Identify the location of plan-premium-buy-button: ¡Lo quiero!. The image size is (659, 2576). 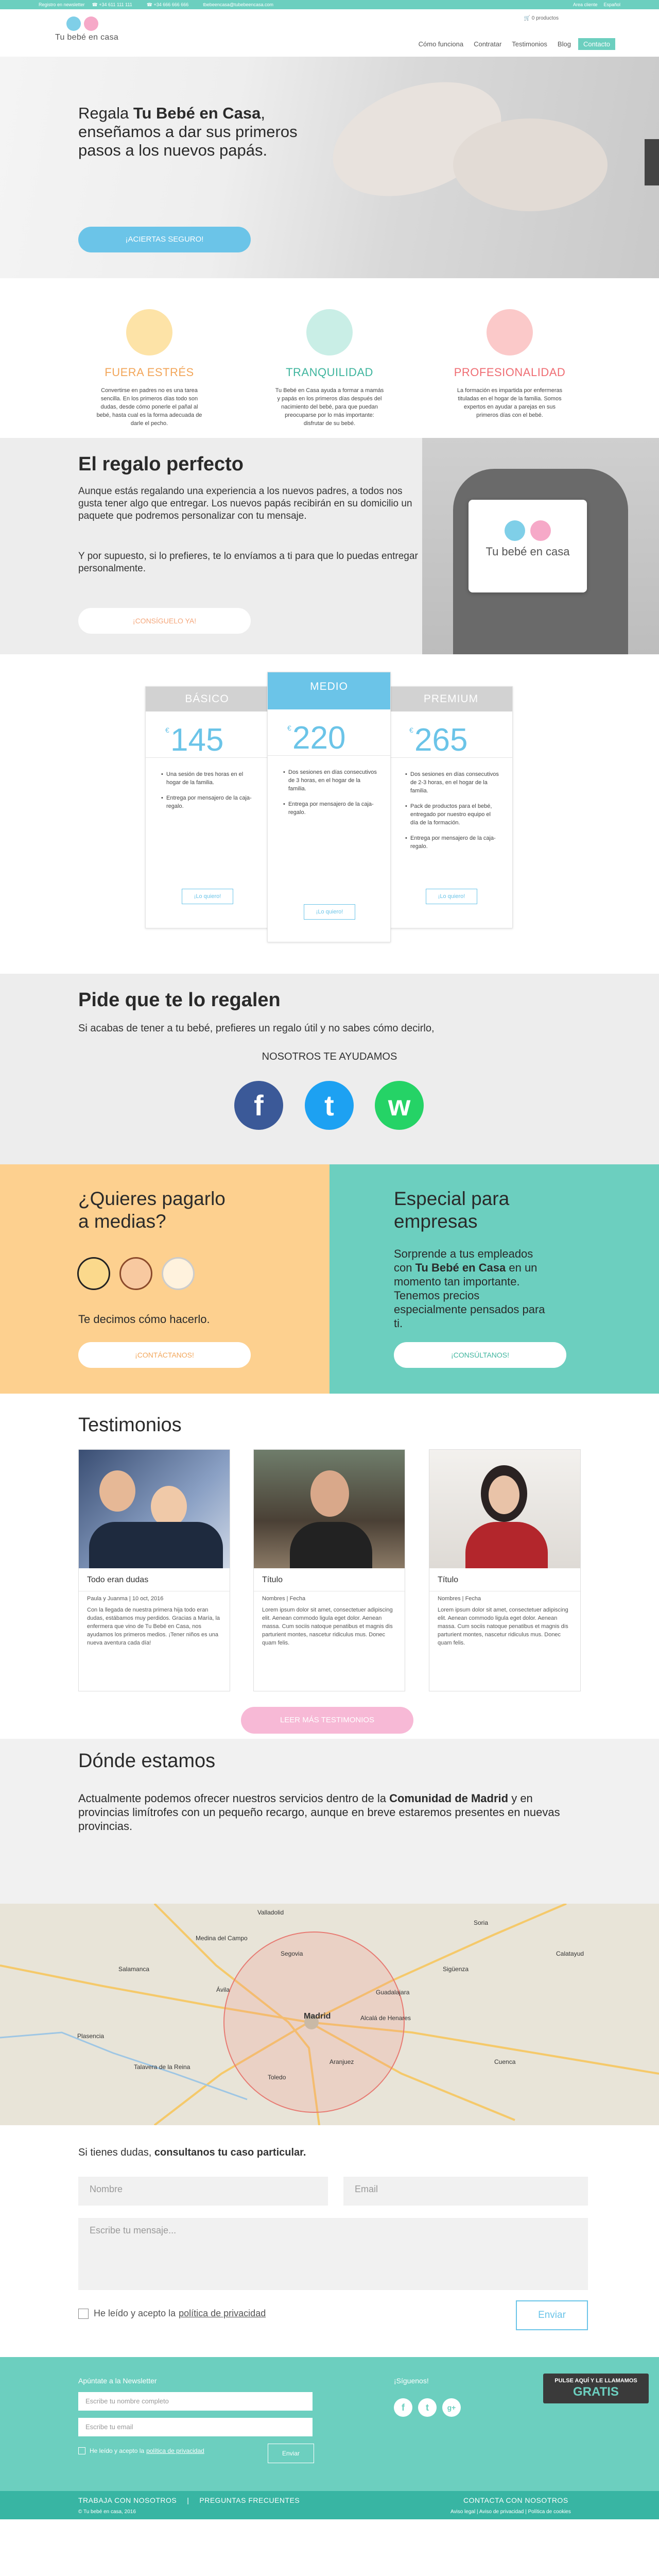
(452, 896).